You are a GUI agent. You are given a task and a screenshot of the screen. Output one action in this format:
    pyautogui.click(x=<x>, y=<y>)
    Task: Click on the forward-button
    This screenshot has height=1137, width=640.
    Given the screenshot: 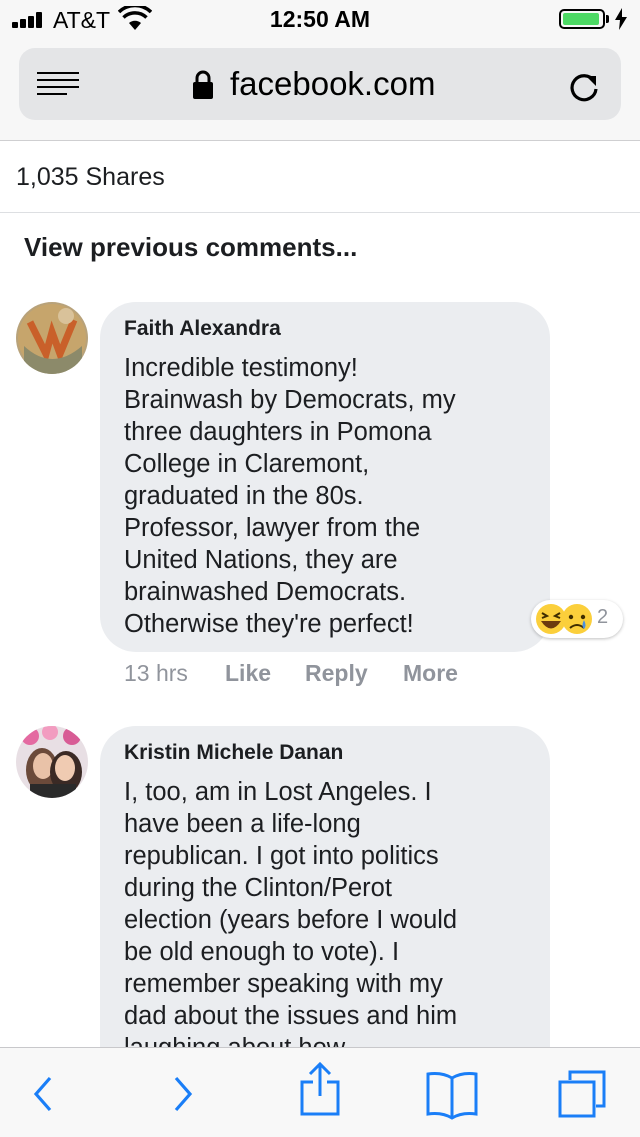 What is the action you would take?
    pyautogui.click(x=182, y=1092)
    